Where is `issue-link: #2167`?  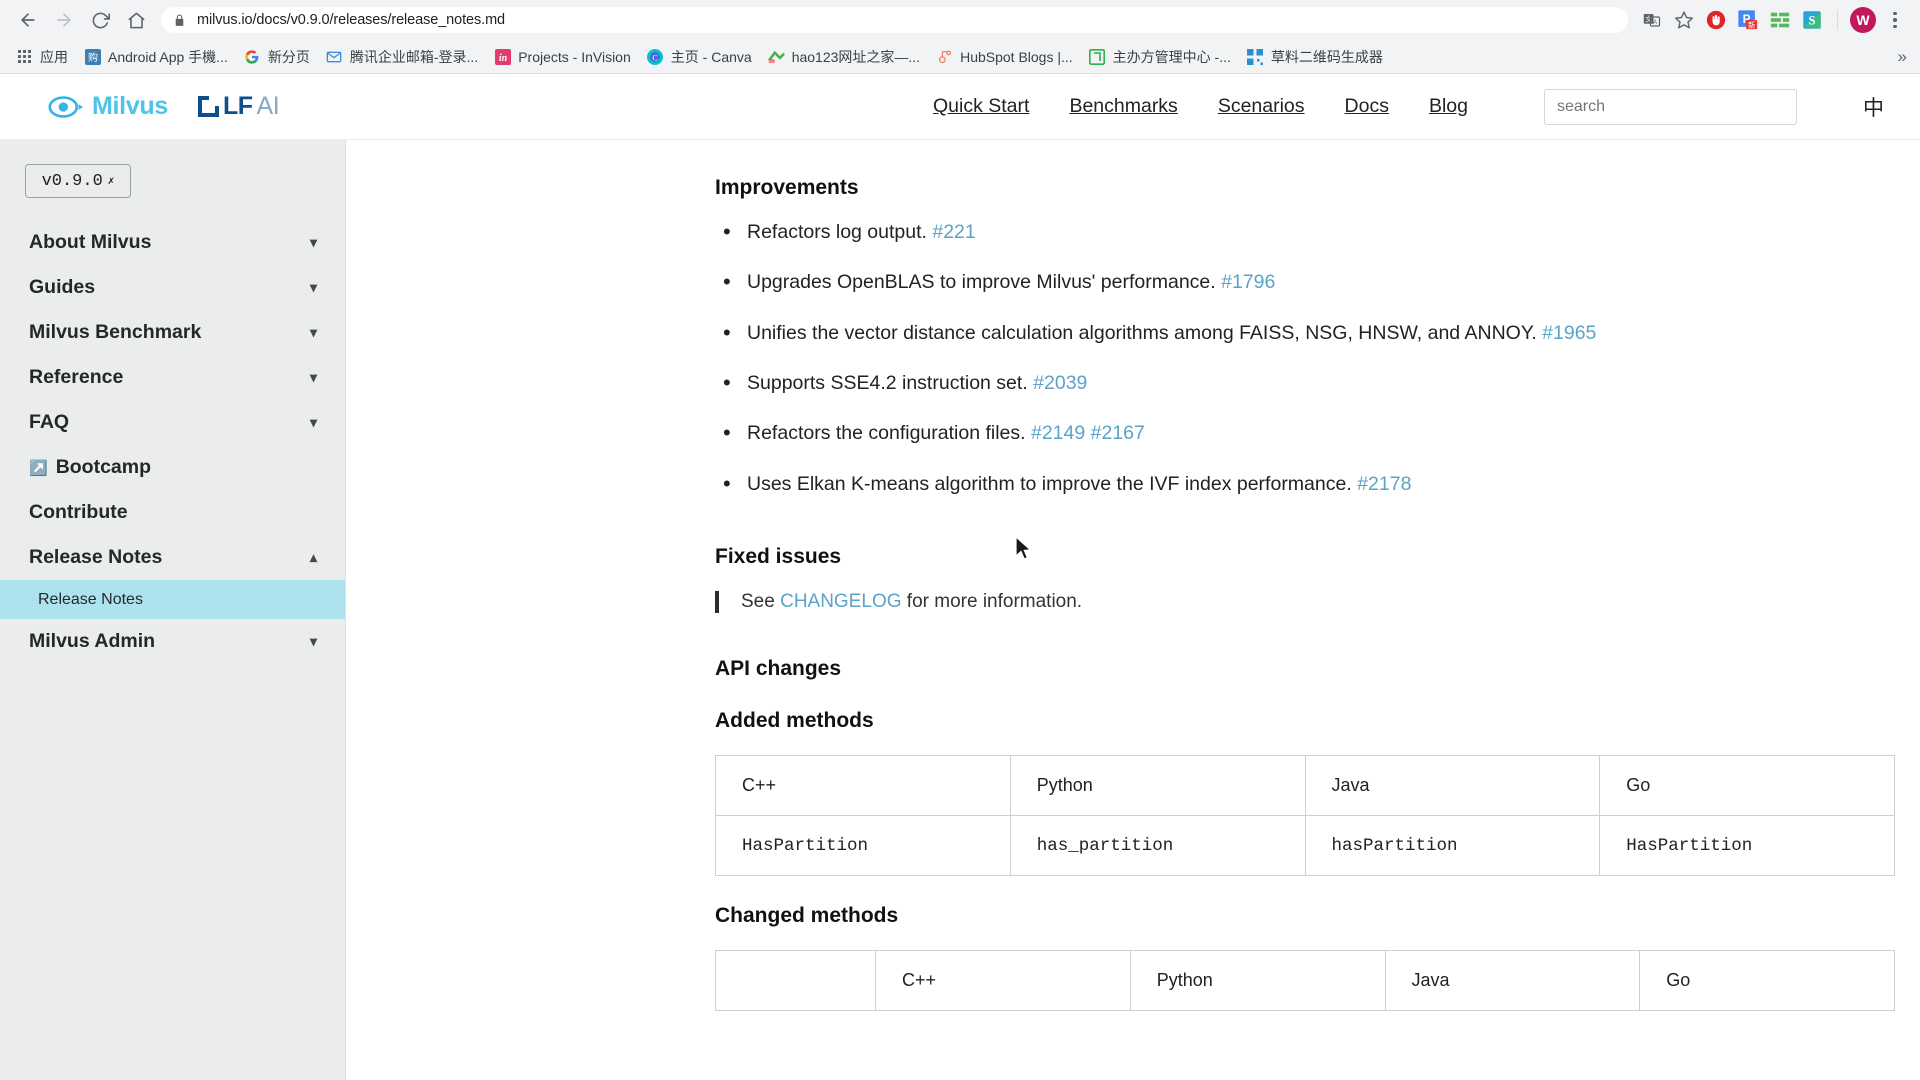 issue-link: #2167 is located at coordinates (1118, 433).